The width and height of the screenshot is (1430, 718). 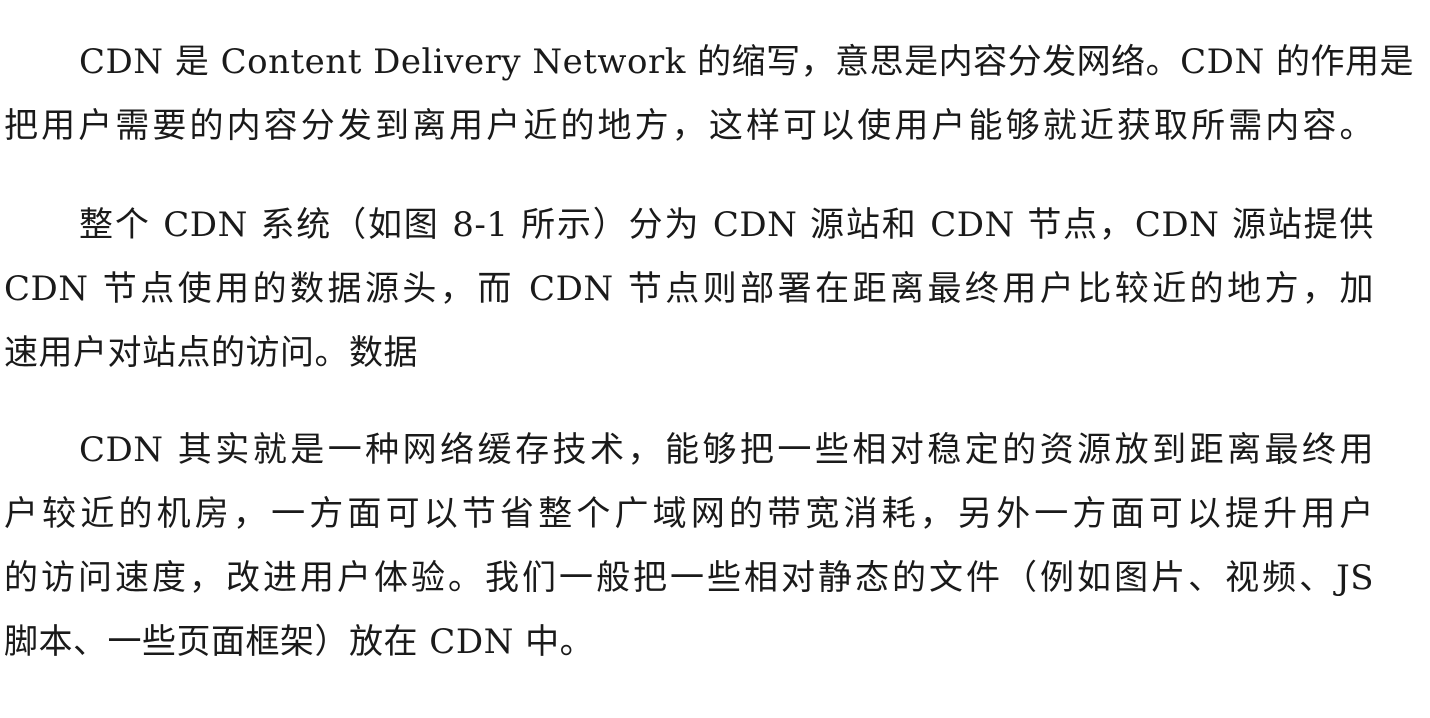 I want to click on text-line: CDN 节点使用的数据源头，而 CDN 节点则部署在距离最终用户比较近的地方，加, so click(x=689, y=289).